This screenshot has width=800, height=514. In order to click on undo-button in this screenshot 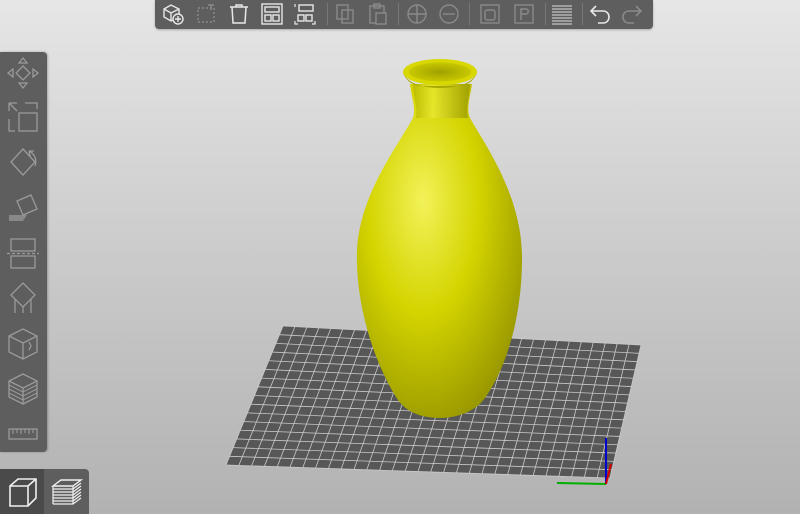, I will do `click(600, 14)`.